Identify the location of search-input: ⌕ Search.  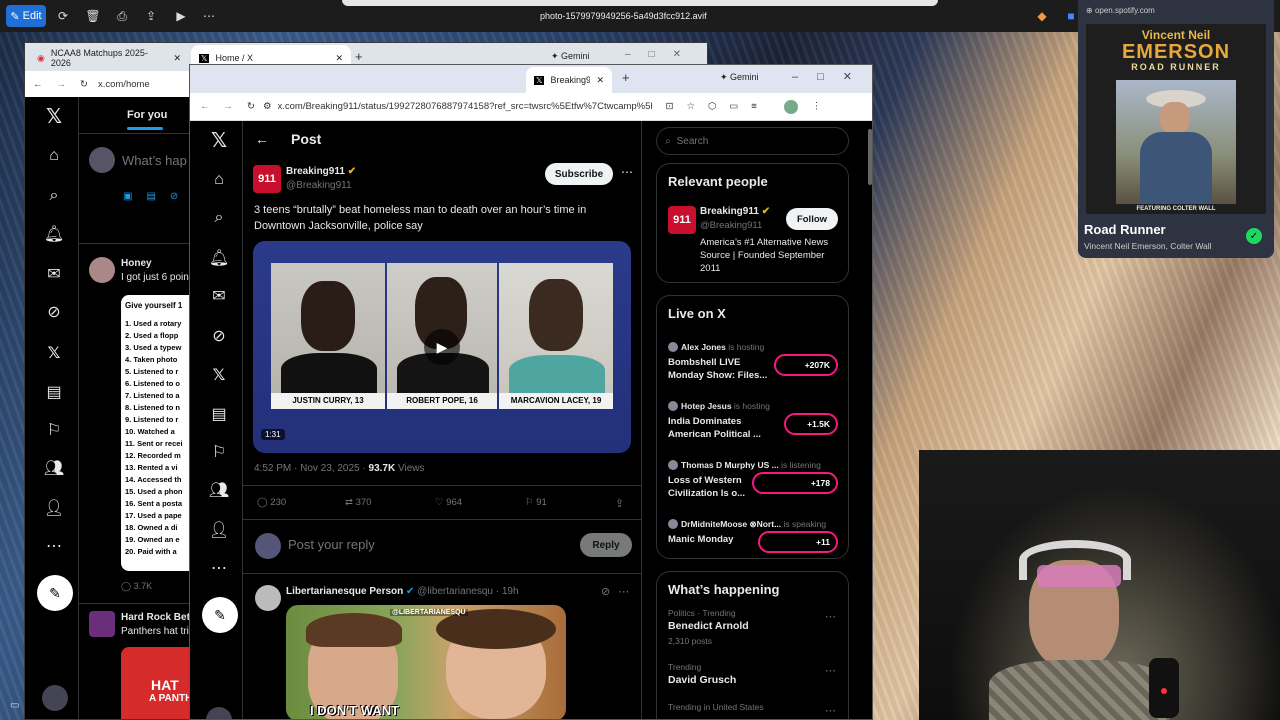
(752, 141).